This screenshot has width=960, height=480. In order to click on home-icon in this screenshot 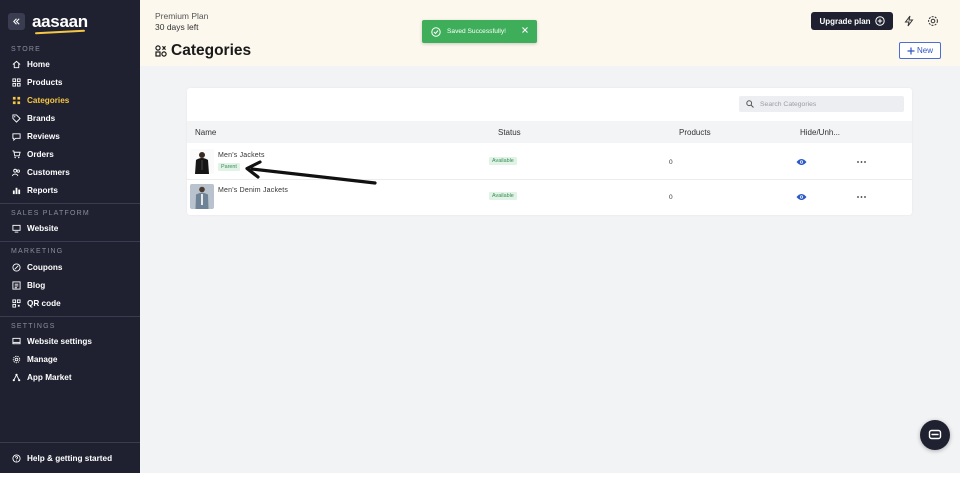, I will do `click(16, 64)`.